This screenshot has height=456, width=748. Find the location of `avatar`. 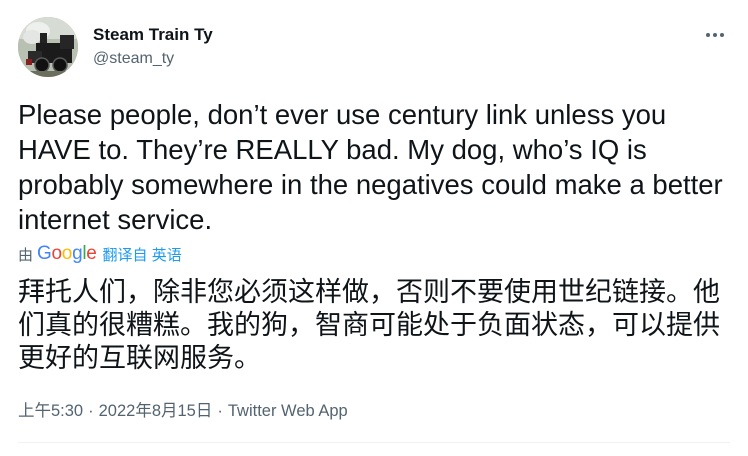

avatar is located at coordinates (48, 47).